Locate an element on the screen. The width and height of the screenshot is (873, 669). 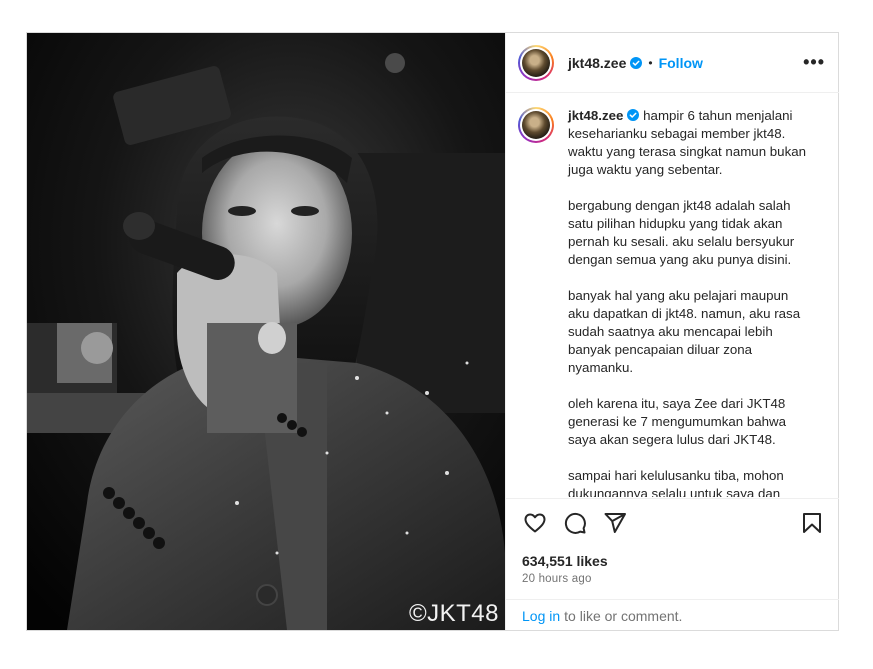
caption-avatar-image is located at coordinates (536, 125).